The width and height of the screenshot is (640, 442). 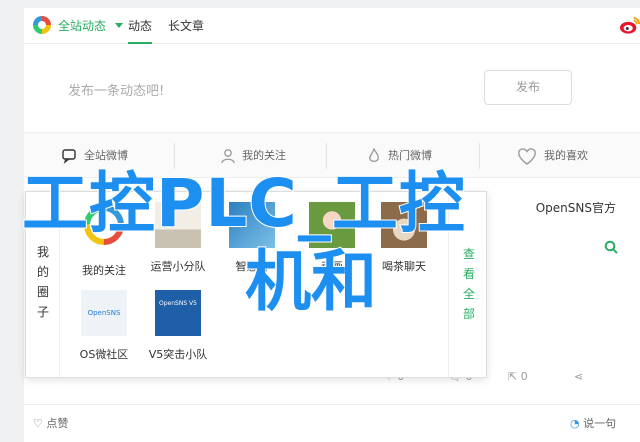 I want to click on site-logo-icon, so click(x=42, y=25).